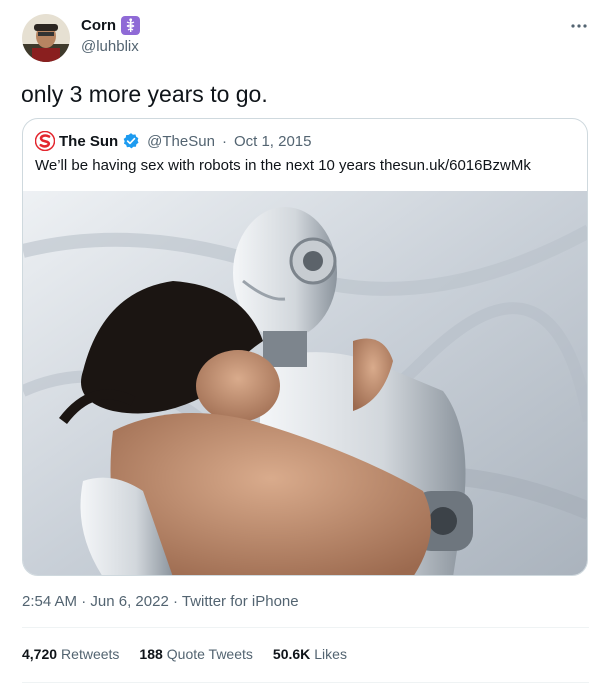 The width and height of the screenshot is (611, 688). I want to click on author-block: Corn @luhblix, so click(110, 35).